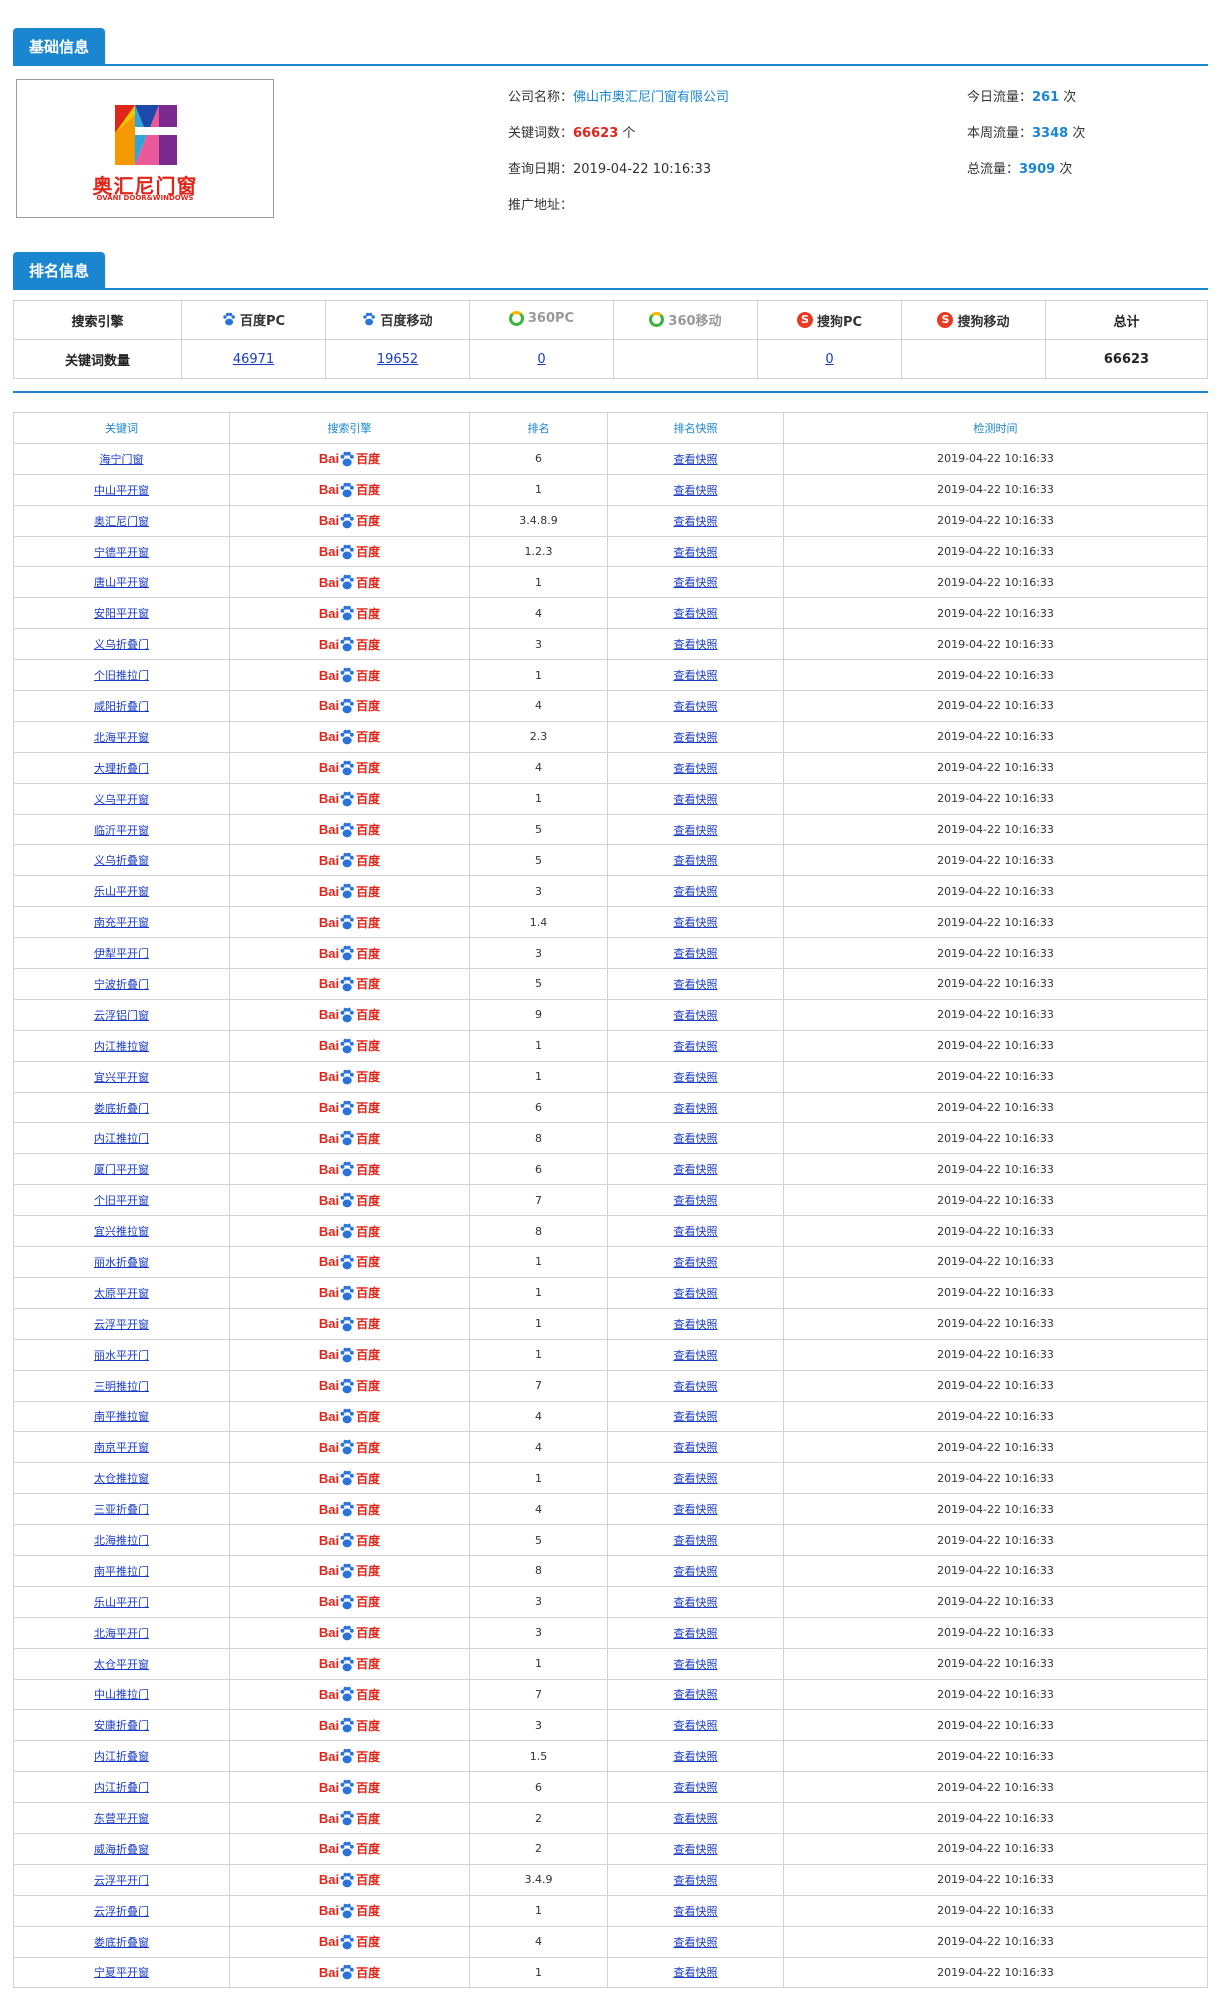 The width and height of the screenshot is (1221, 2004). What do you see at coordinates (121, 675) in the screenshot?
I see `keyword-link: 个旧推拉门` at bounding box center [121, 675].